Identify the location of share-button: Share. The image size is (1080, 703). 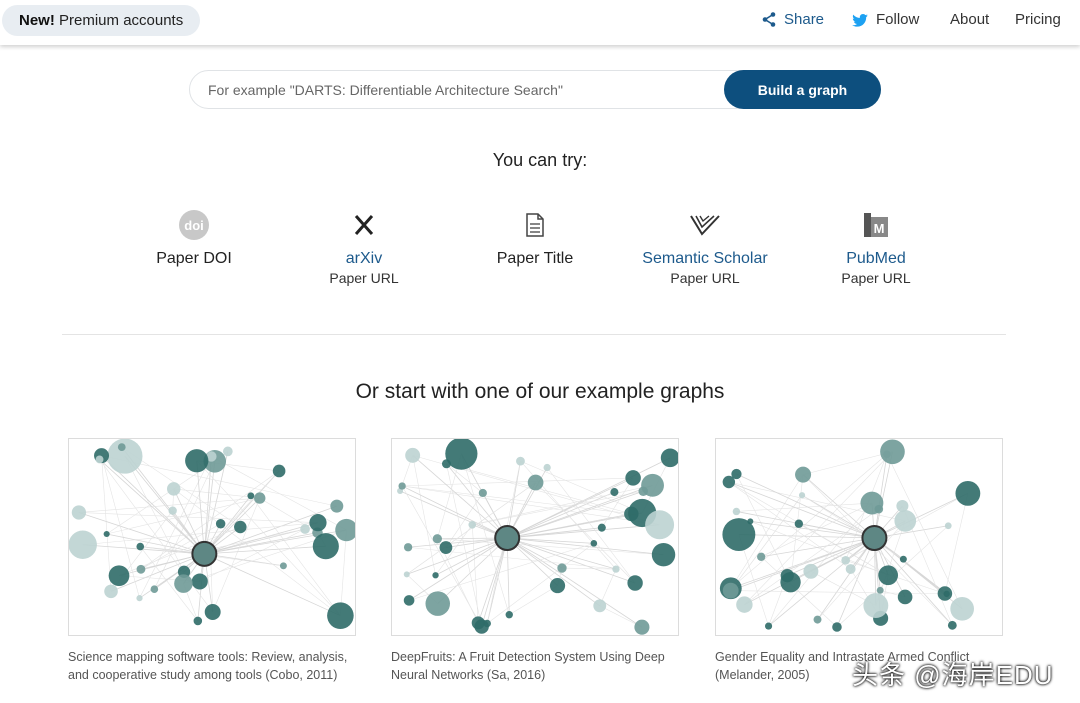
(793, 20).